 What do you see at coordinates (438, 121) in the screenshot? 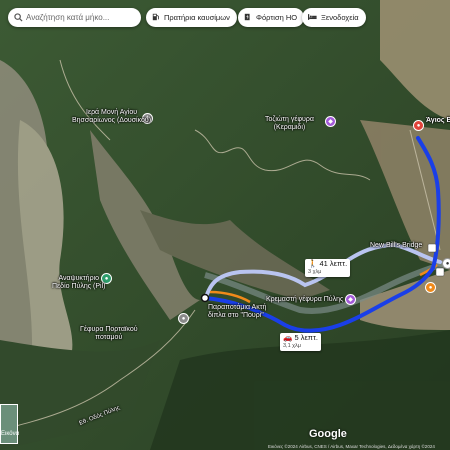
I see `place-label-agios-vissarionas: Άγιος Βι` at bounding box center [438, 121].